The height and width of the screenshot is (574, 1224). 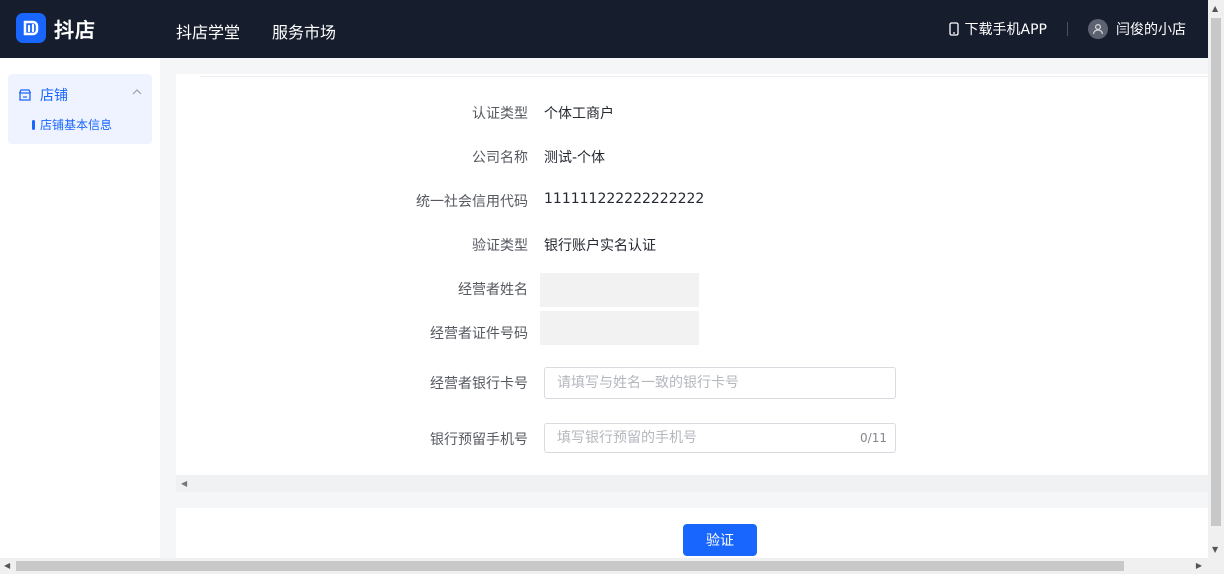 I want to click on field-value-company: 测试-个体, so click(x=575, y=158).